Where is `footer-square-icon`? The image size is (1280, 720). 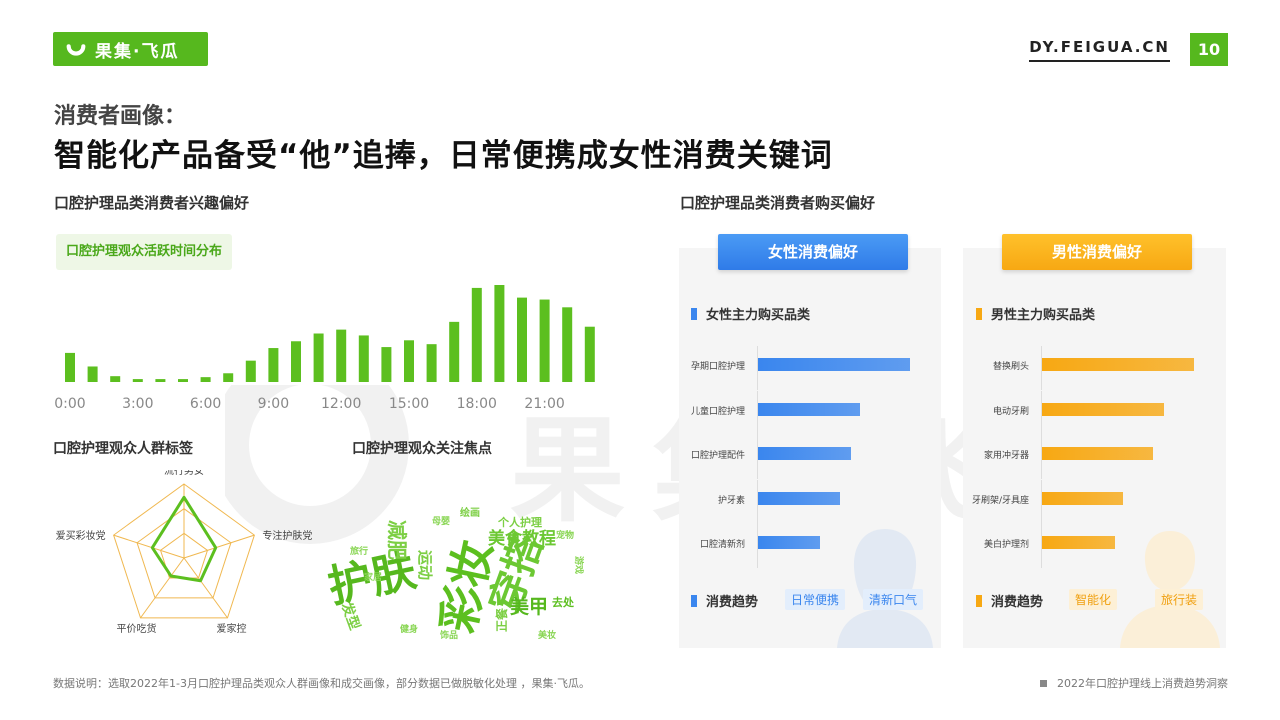 footer-square-icon is located at coordinates (1043, 683).